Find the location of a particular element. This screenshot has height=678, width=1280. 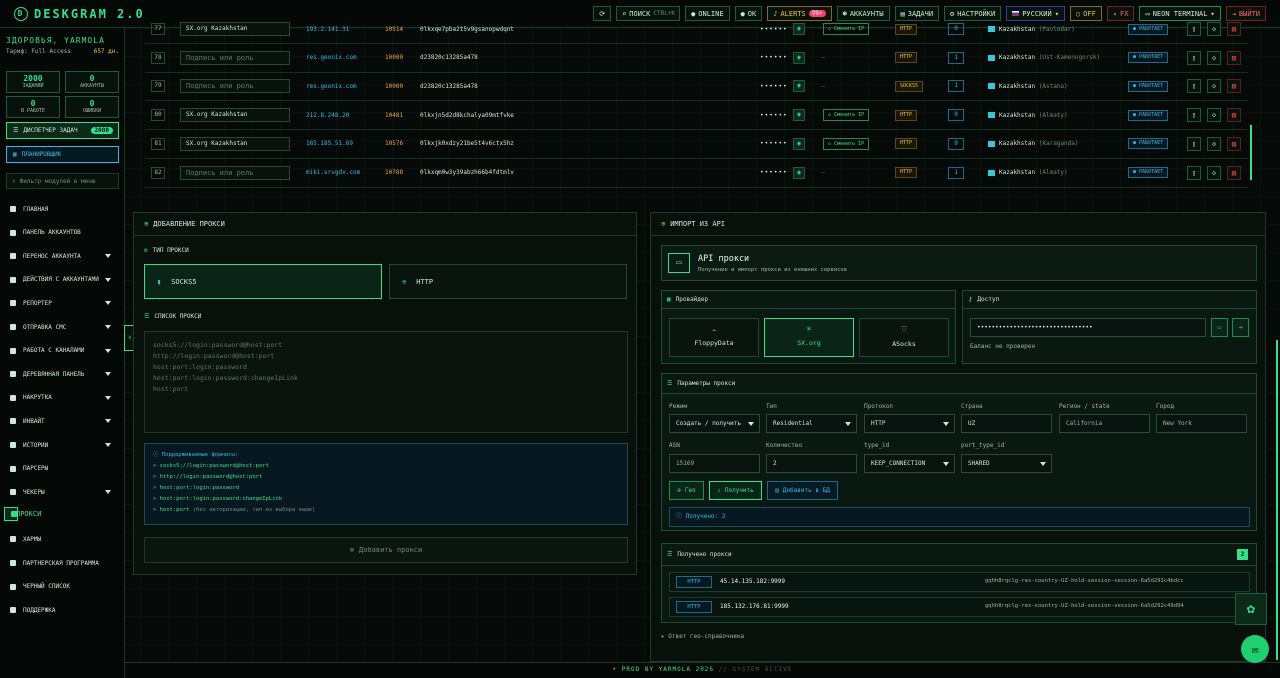

country-input: UZ is located at coordinates (1006, 423).